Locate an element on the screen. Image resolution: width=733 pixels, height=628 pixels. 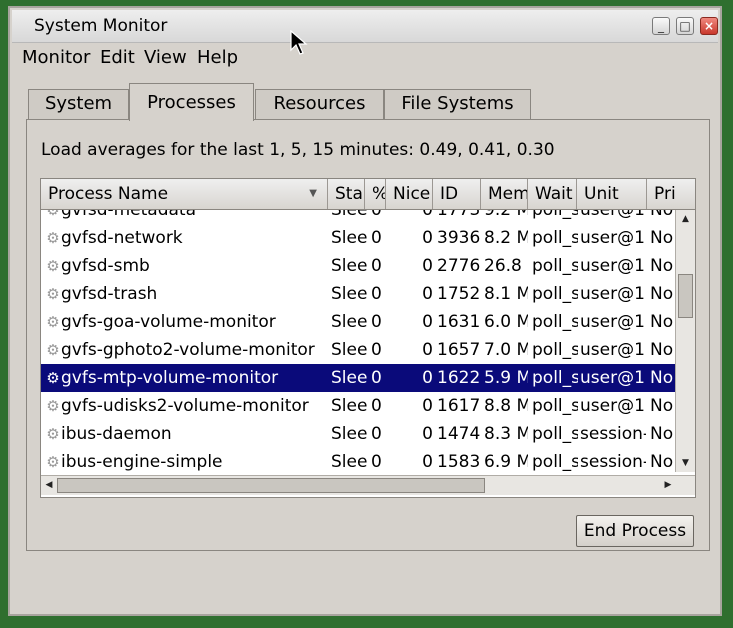
column-header-label: Process Name is located at coordinates (108, 194).